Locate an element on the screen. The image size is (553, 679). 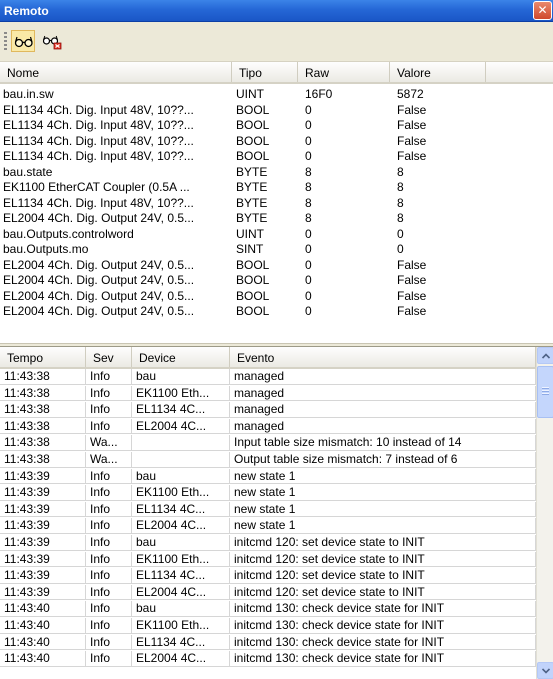
scroll-down-button is located at coordinates (545, 670).